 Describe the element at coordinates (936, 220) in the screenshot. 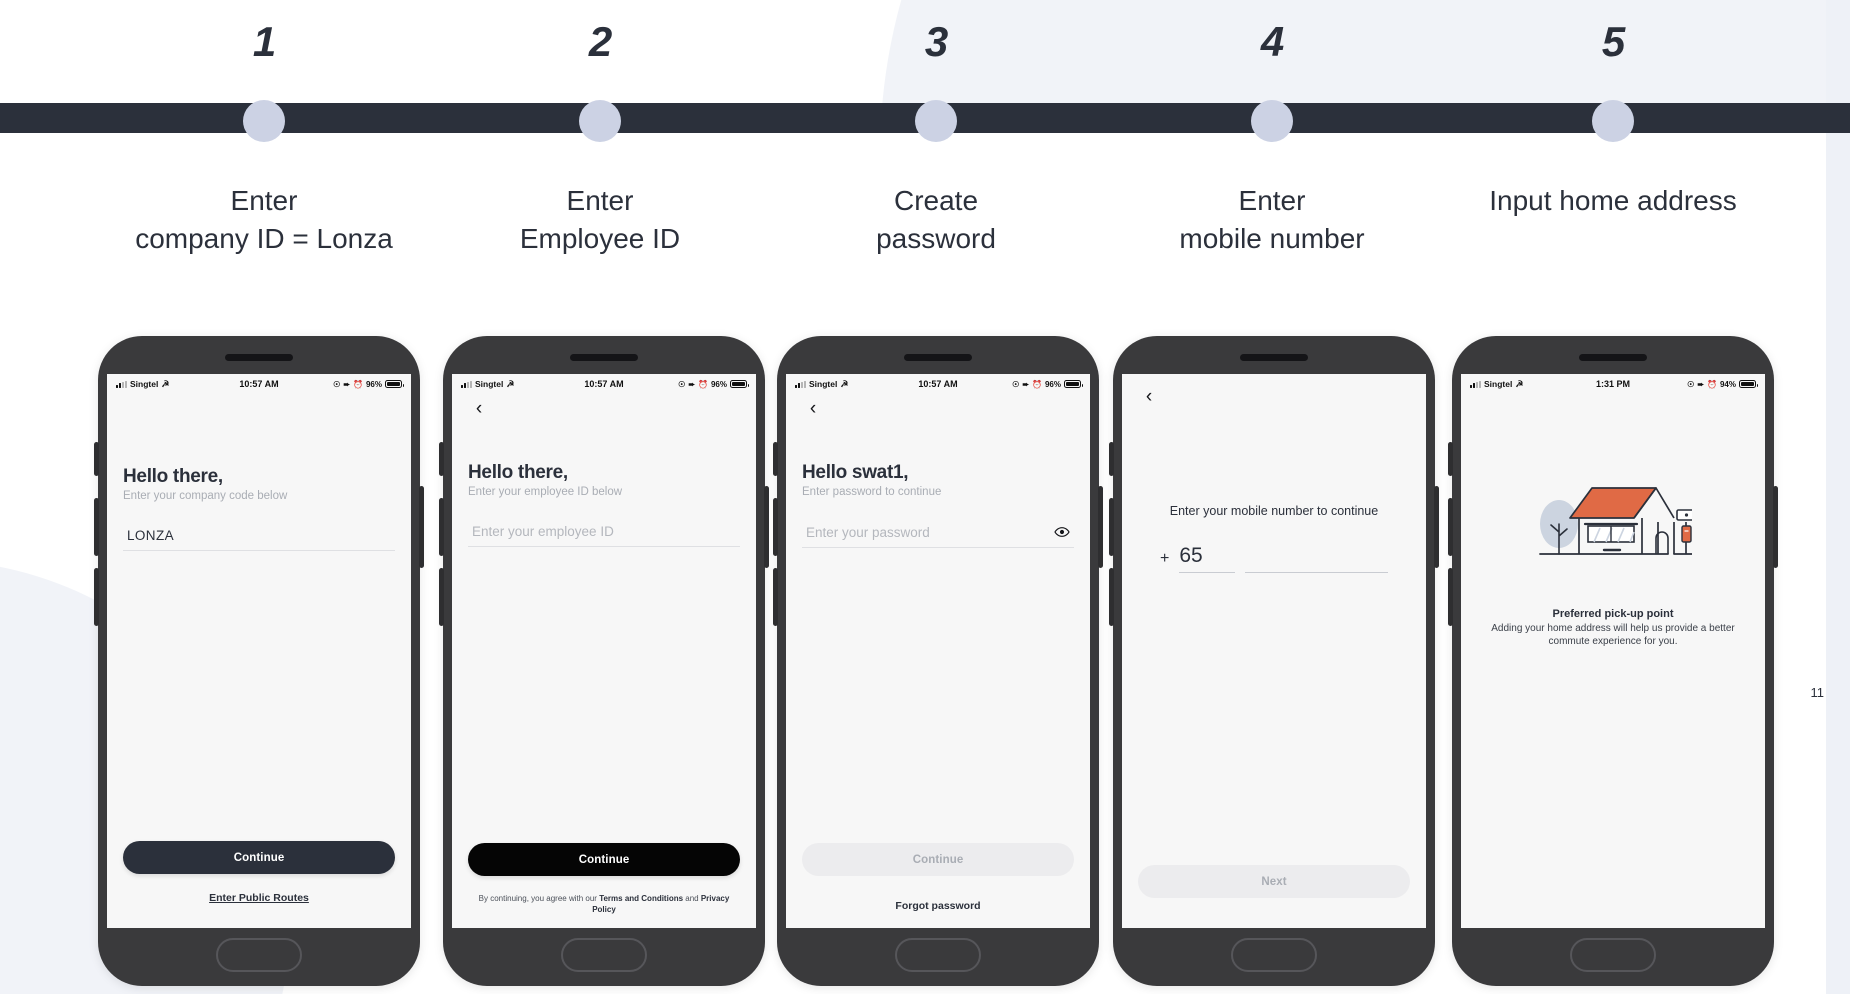

I see `step-label: Create password` at that location.